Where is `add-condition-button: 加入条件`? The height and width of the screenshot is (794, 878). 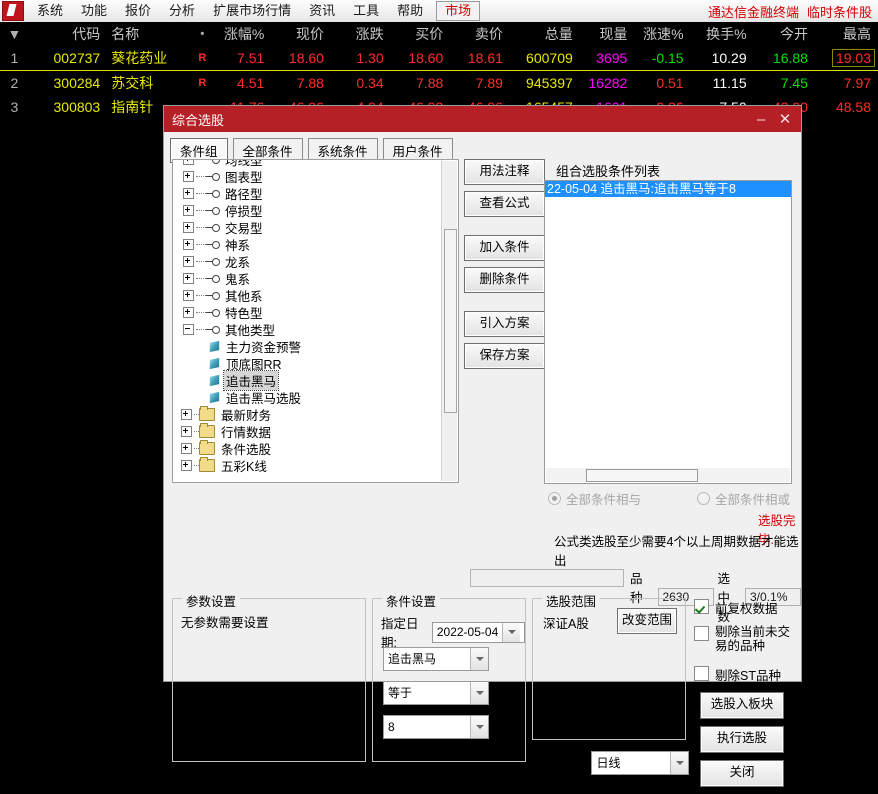 add-condition-button: 加入条件 is located at coordinates (504, 248).